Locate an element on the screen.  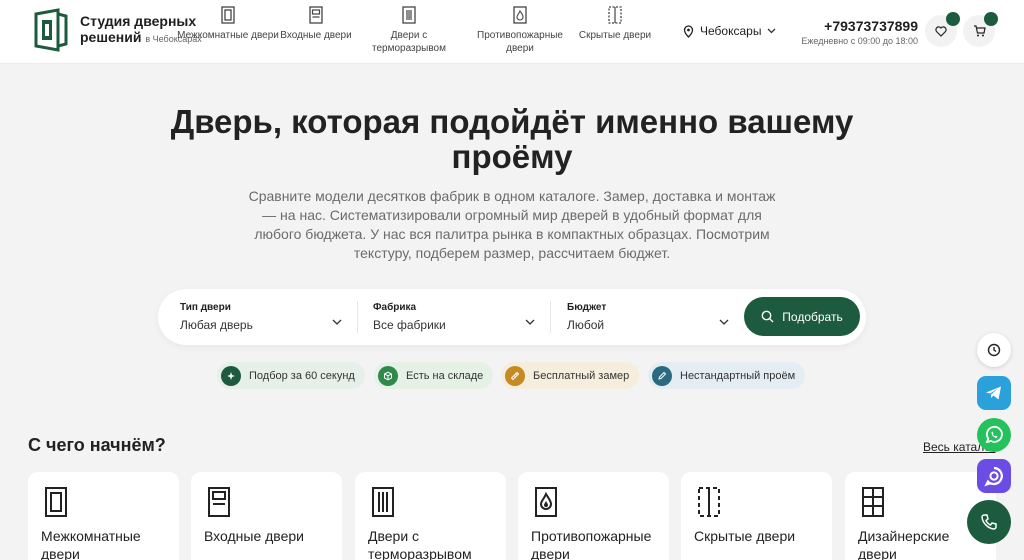
phone-icon is located at coordinates (989, 522).